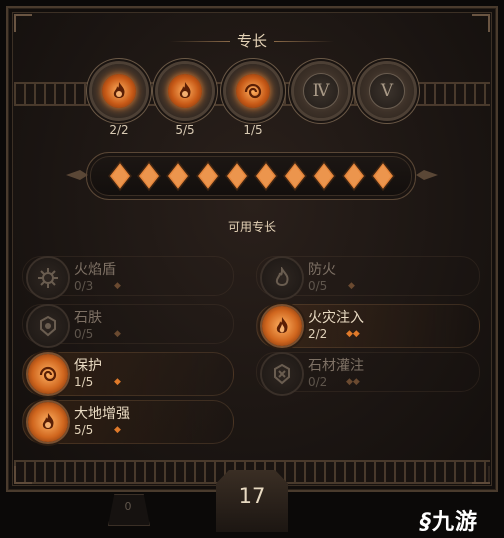 Image resolution: width=504 pixels, height=538 pixels. Describe the element at coordinates (318, 334) in the screenshot. I see `skill-level: 2/2` at that location.